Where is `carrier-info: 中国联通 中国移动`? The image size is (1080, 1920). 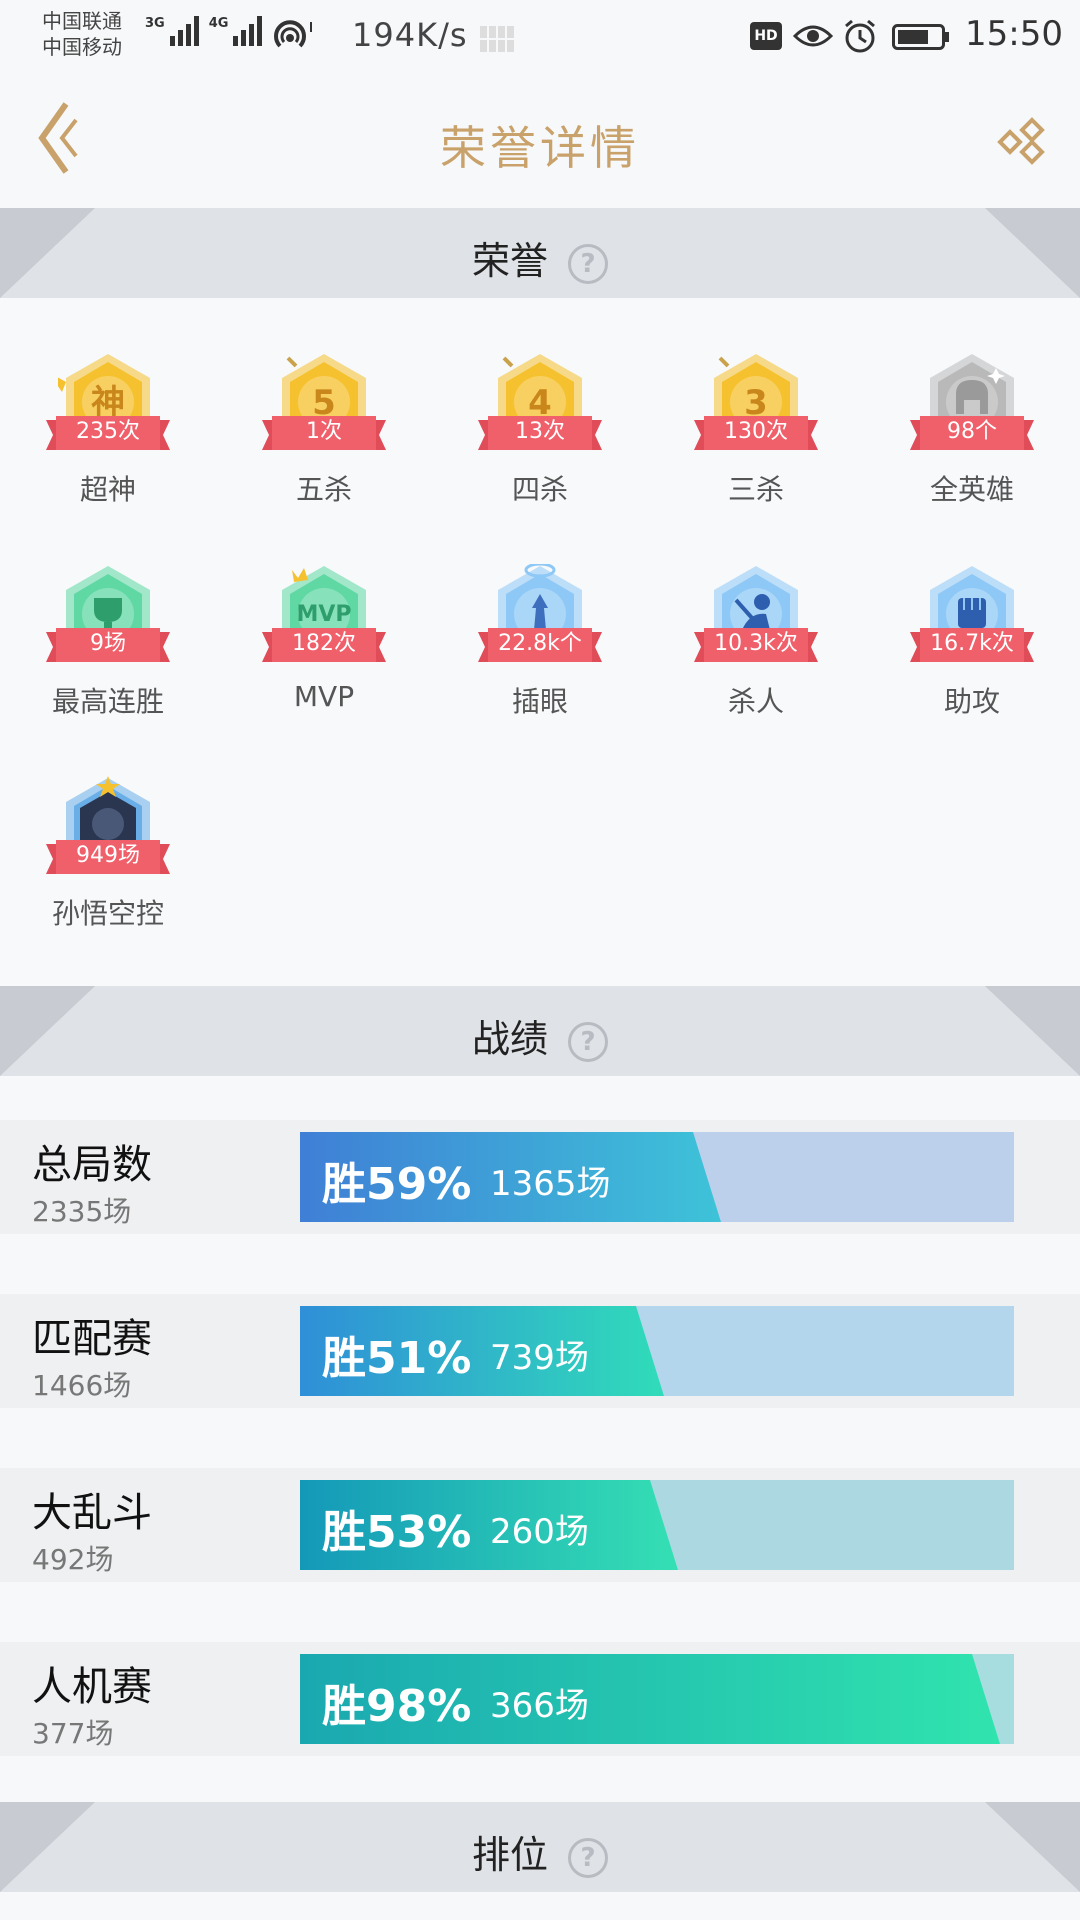
carrier-info: 中国联通 中国移动 is located at coordinates (82, 34).